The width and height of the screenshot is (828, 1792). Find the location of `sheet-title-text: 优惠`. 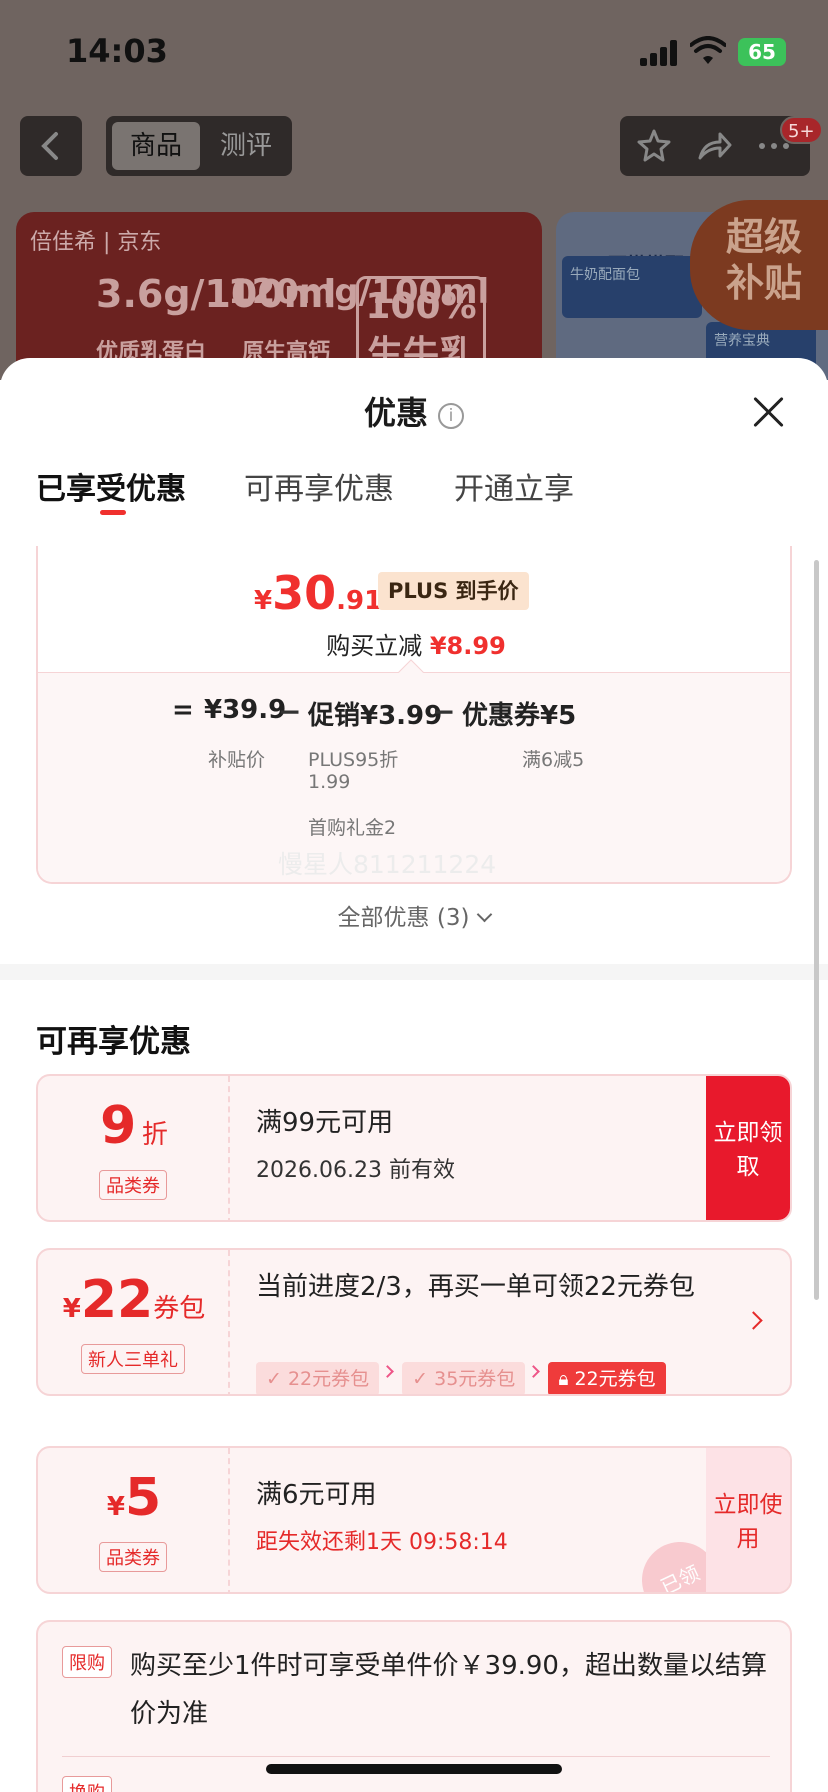

sheet-title-text: 优惠 is located at coordinates (395, 413).